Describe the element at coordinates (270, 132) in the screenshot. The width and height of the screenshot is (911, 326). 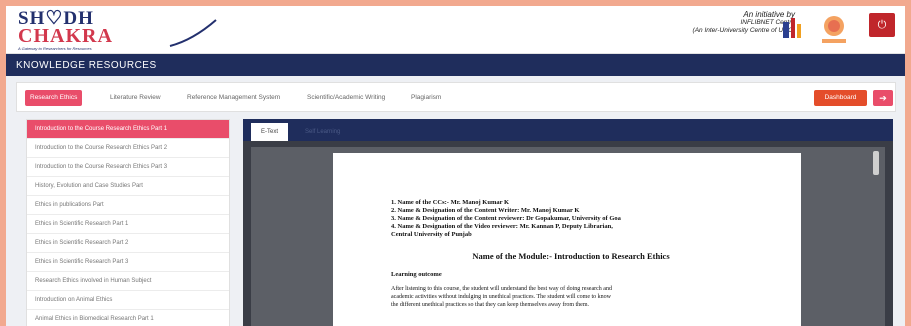
I see `tab-etext: E-Text` at that location.